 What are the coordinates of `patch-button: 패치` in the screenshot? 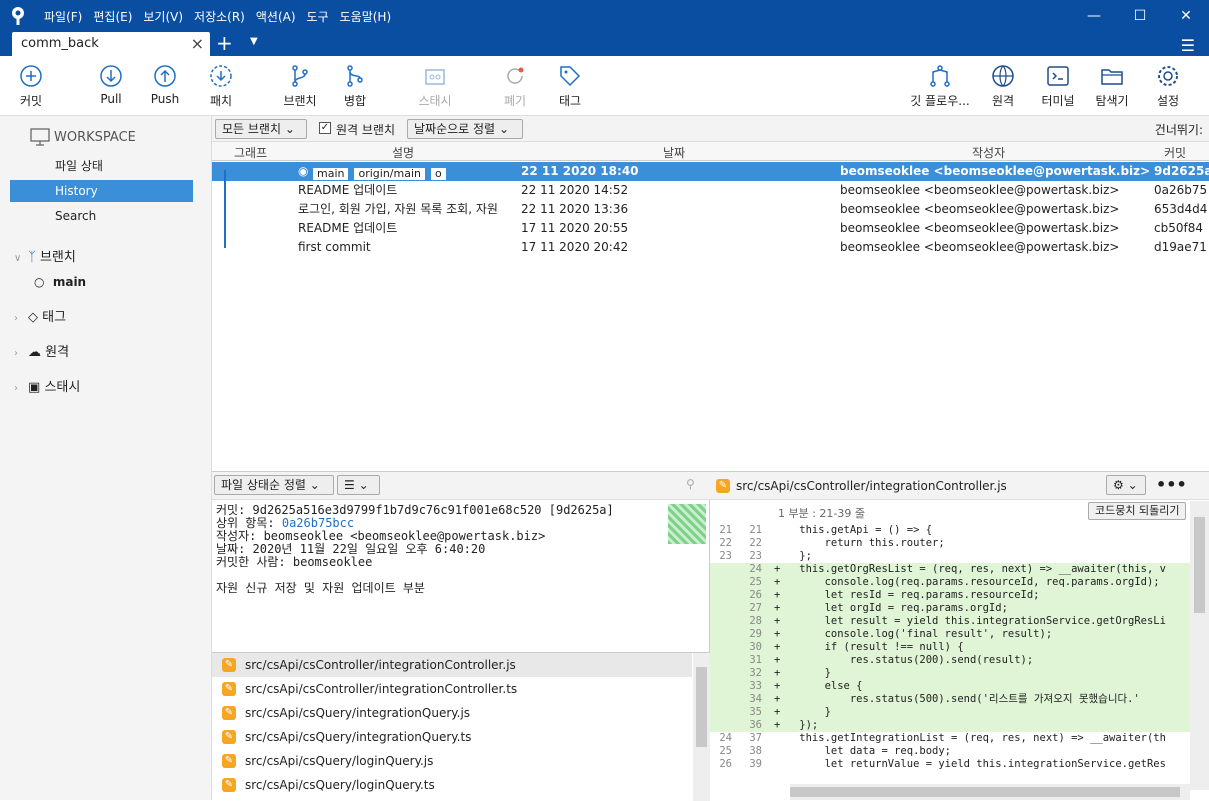 It's located at (221, 86).